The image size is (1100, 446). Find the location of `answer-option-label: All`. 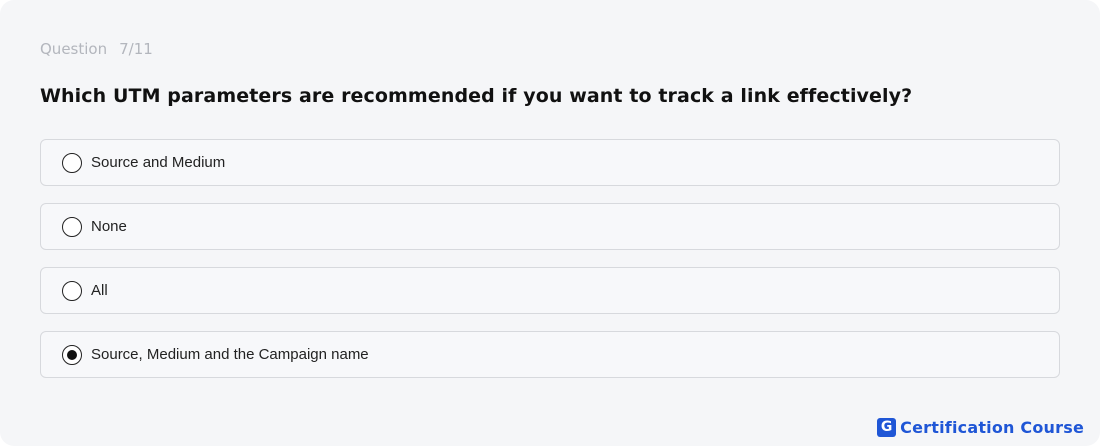

answer-option-label: All is located at coordinates (99, 290).